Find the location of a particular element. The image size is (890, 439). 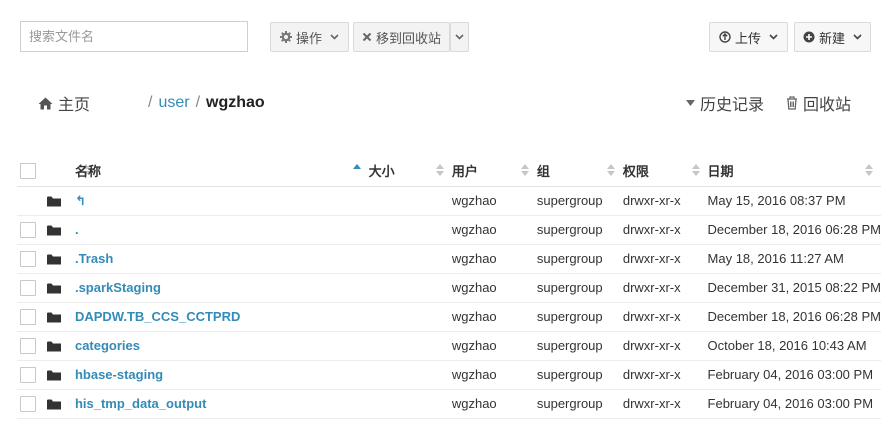

history-link: 历史记录 is located at coordinates (725, 103).